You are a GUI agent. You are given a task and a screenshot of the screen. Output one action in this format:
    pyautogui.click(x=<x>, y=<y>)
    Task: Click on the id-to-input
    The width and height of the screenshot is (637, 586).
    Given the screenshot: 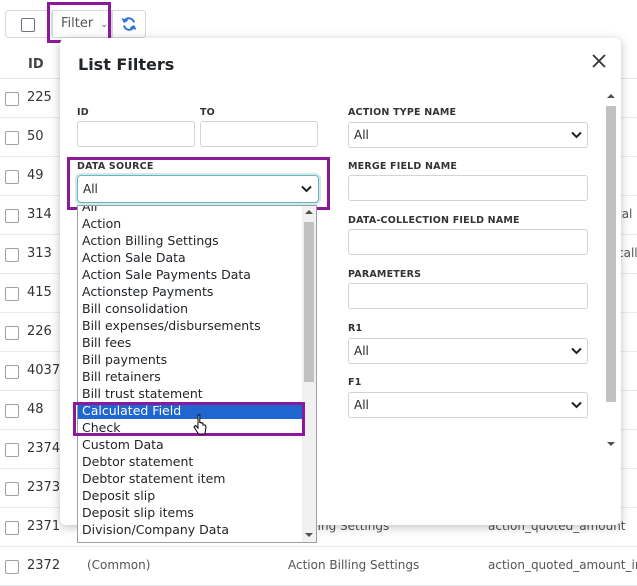 What is the action you would take?
    pyautogui.click(x=259, y=134)
    